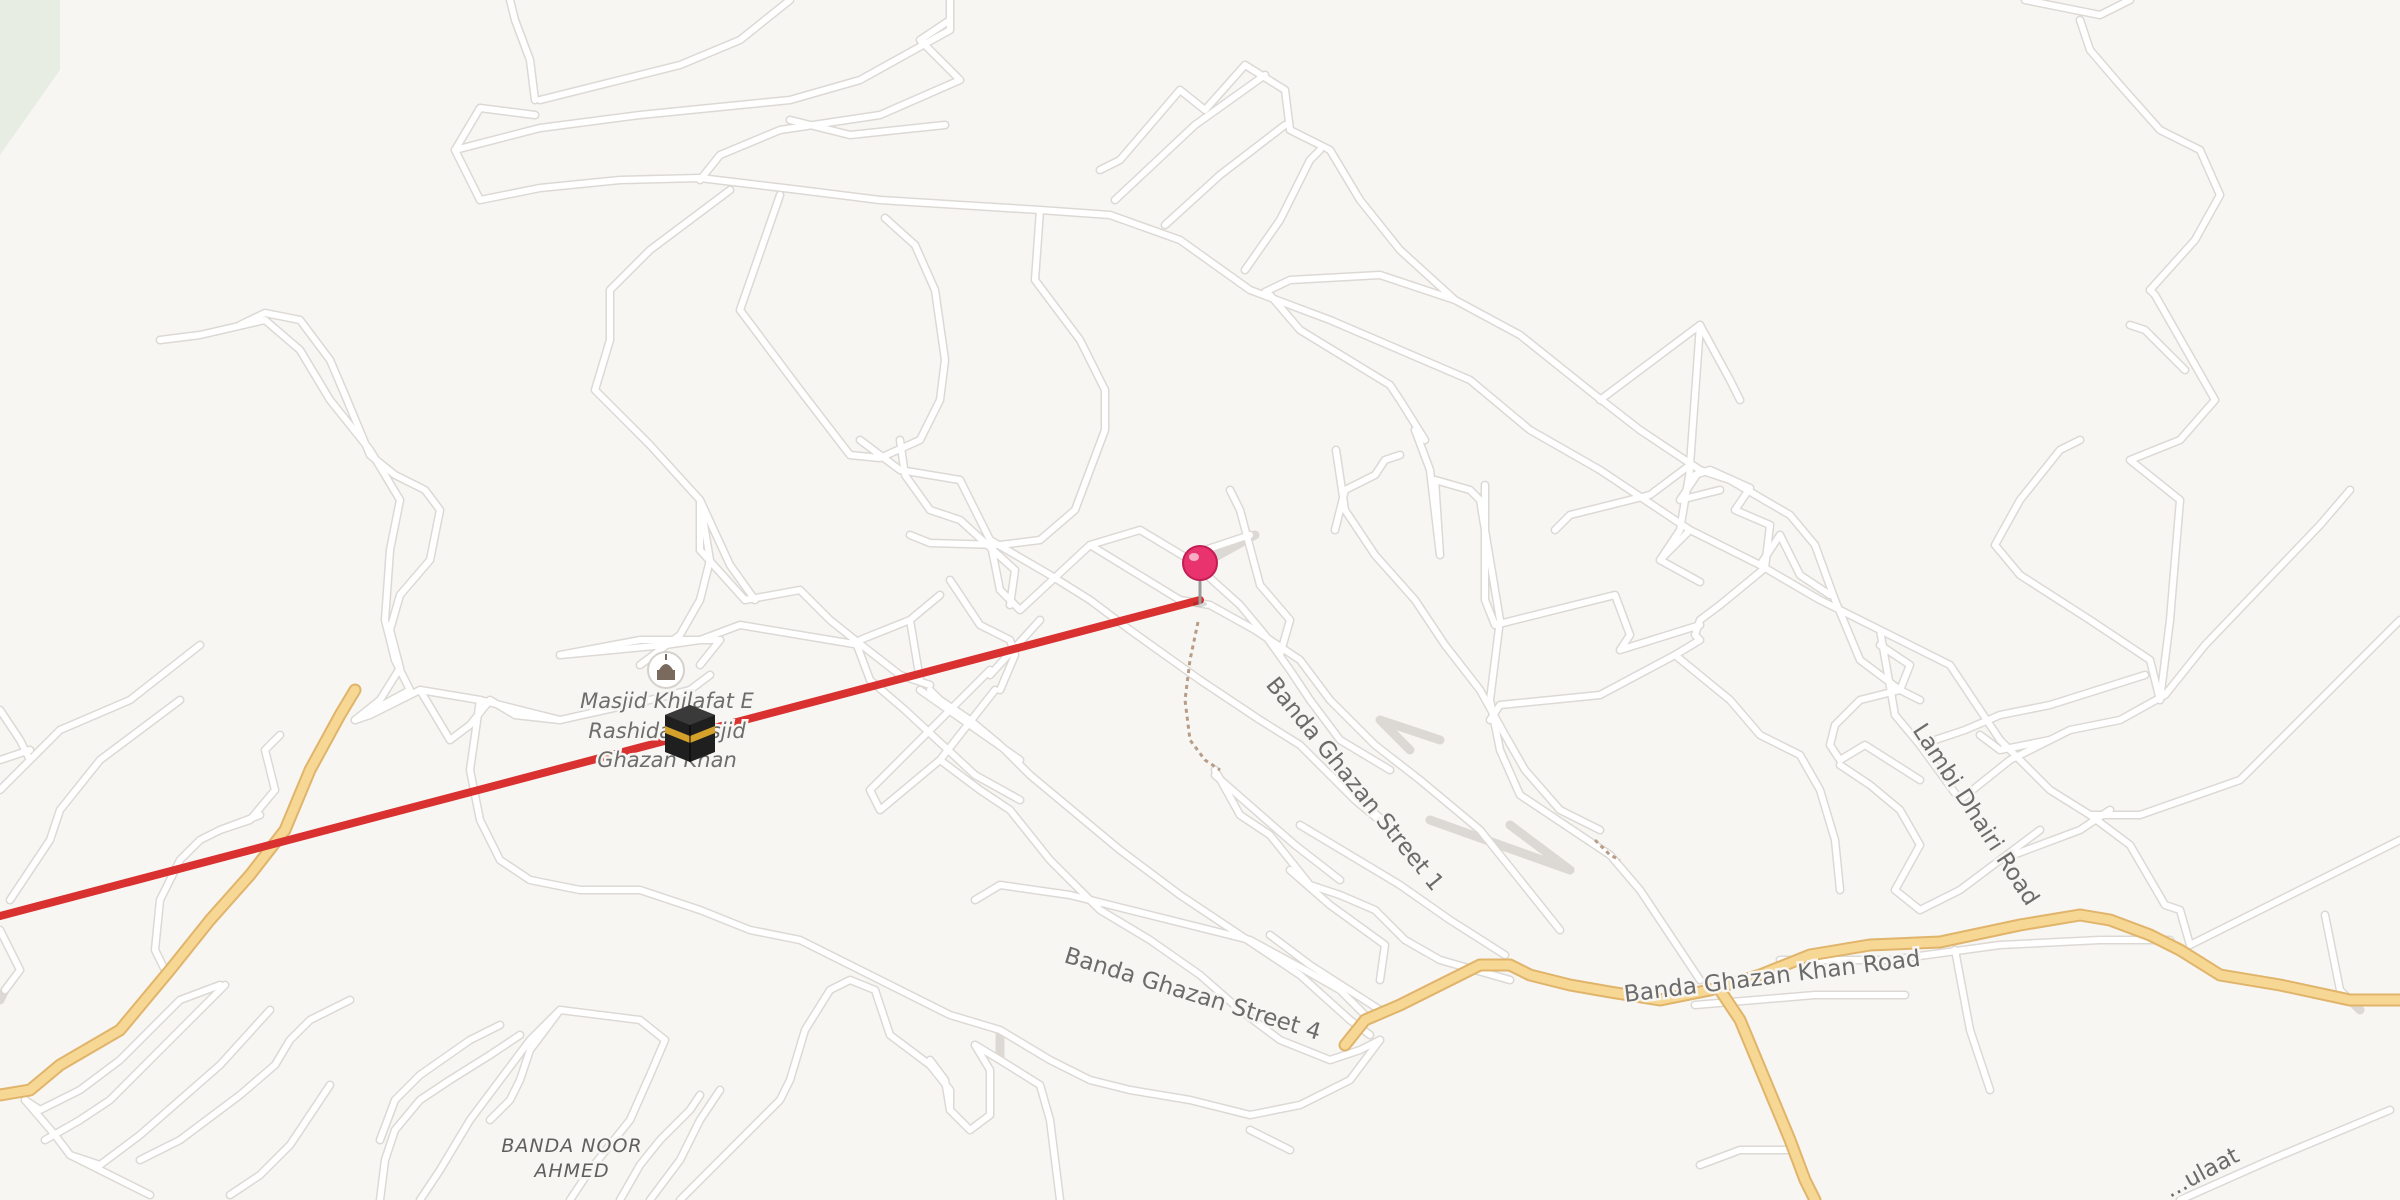 This screenshot has width=2400, height=1200. Describe the element at coordinates (1202, 696) in the screenshot. I see `footpath` at that location.